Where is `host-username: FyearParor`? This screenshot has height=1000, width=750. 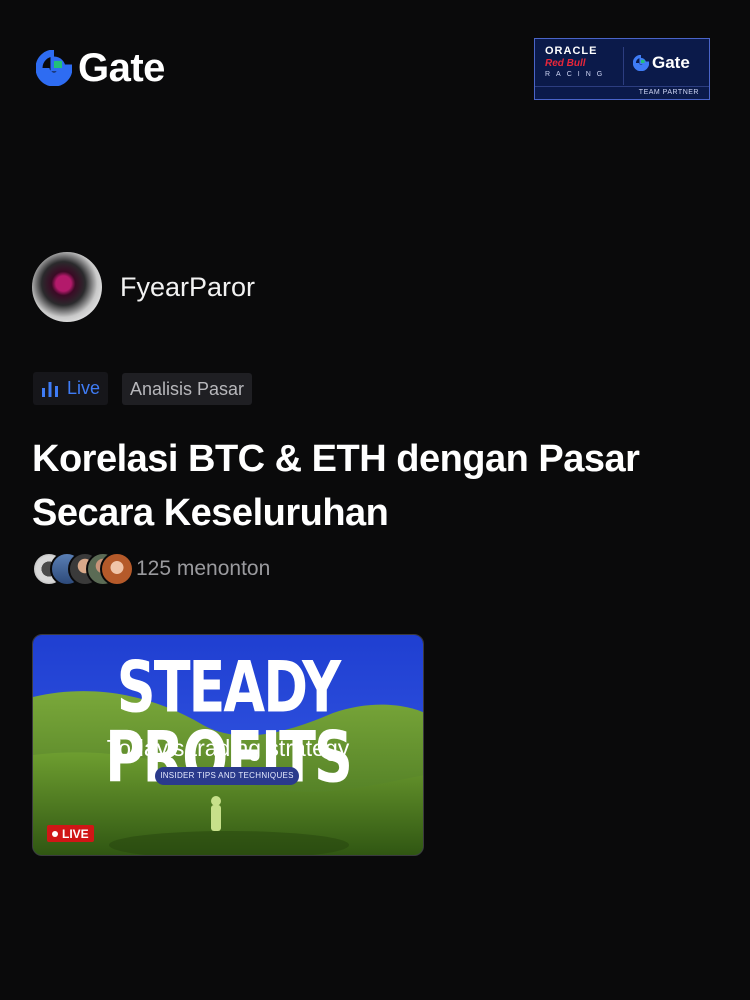
host-username: FyearParor is located at coordinates (187, 287).